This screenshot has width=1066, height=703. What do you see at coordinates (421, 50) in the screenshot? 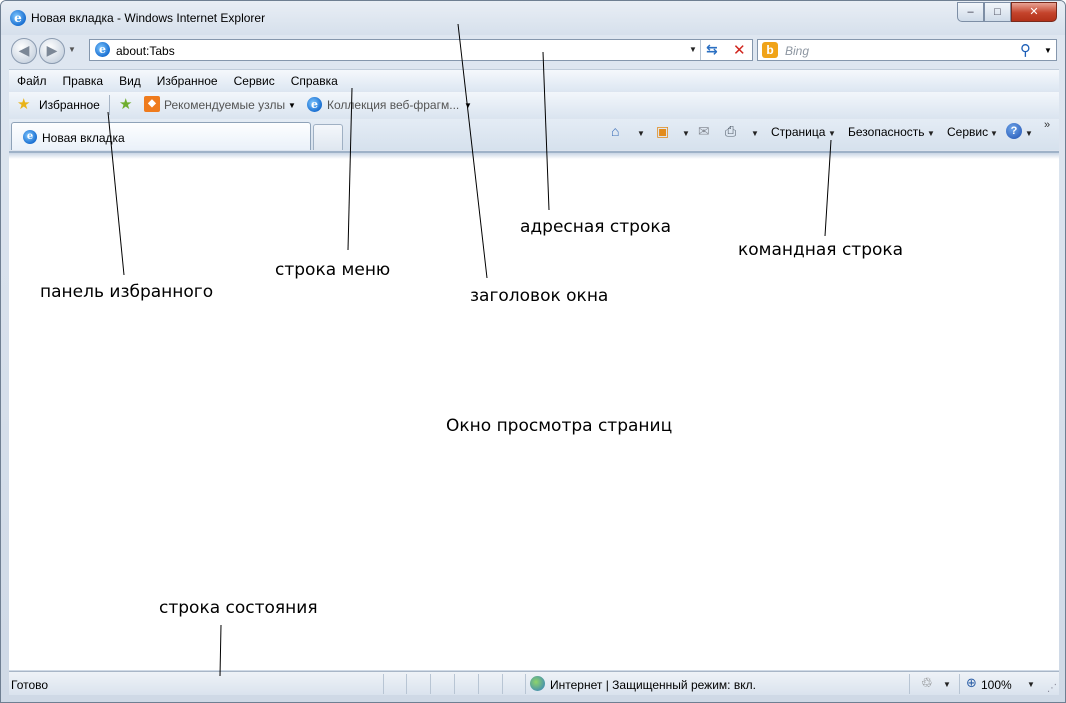
I see `address-bar: e about:Tabs ▼ ⇆ ✕` at bounding box center [421, 50].